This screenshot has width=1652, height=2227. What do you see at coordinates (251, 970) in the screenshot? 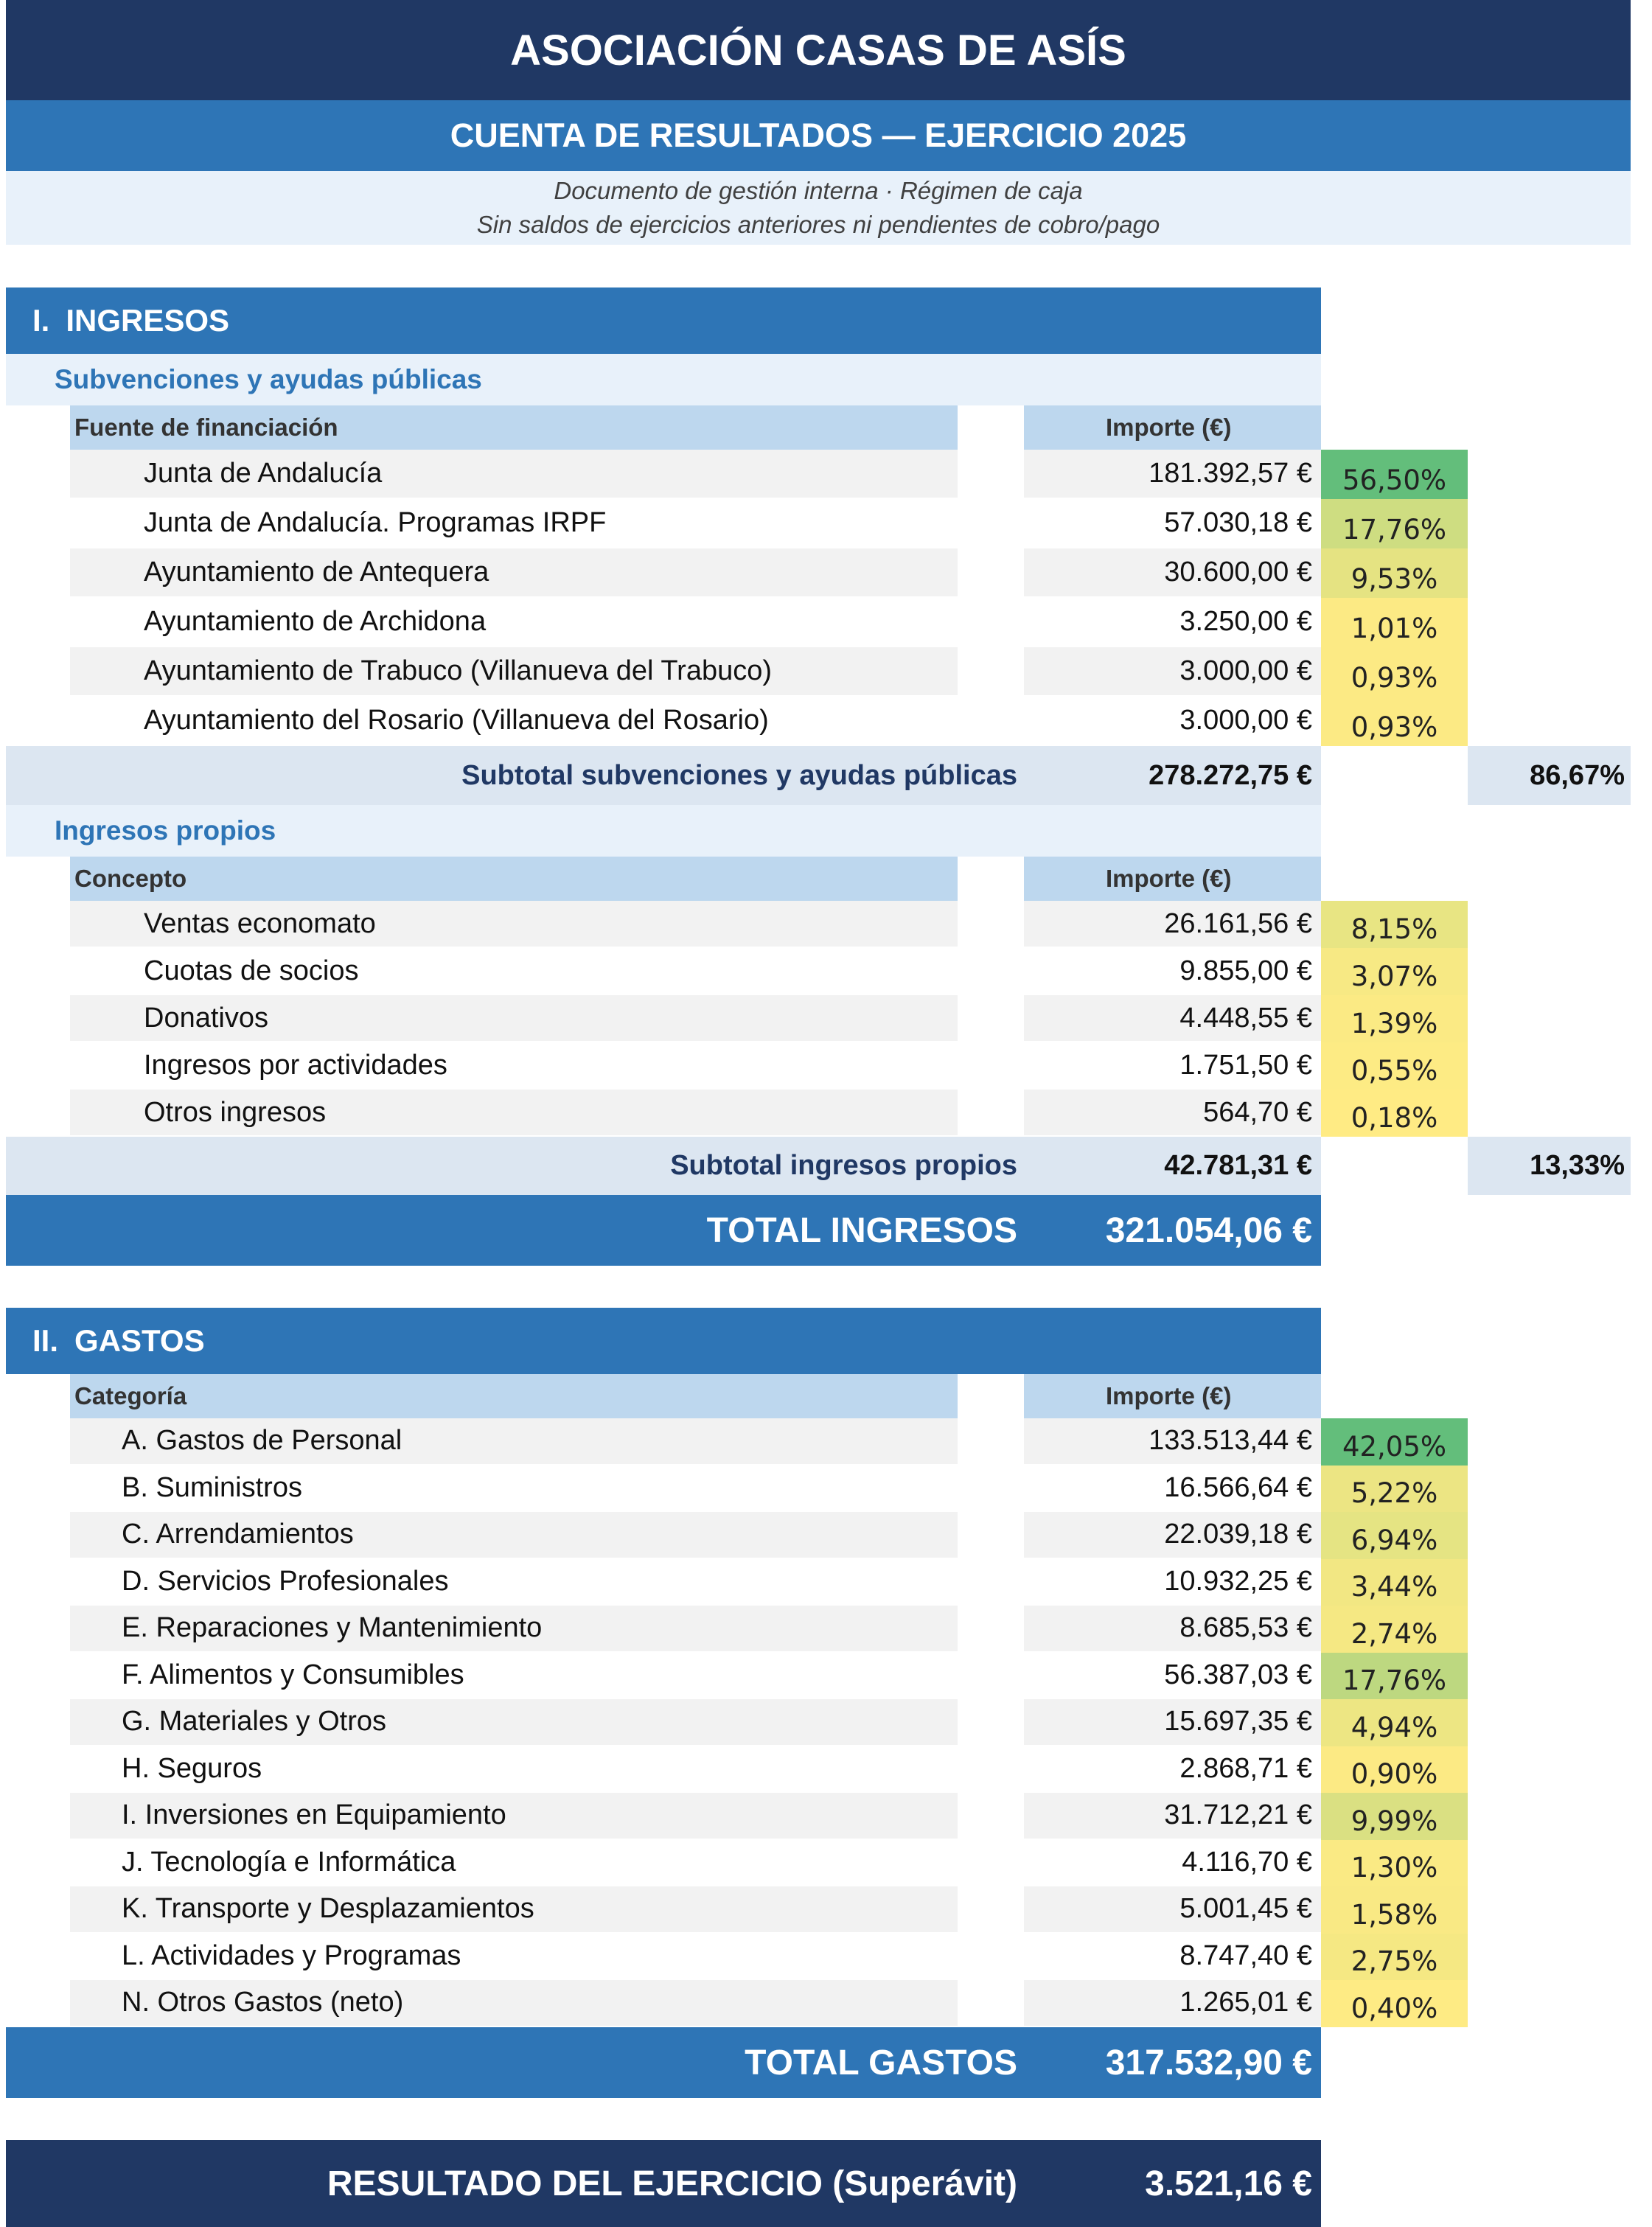
I see `table-row-label: Cuotas de socios` at bounding box center [251, 970].